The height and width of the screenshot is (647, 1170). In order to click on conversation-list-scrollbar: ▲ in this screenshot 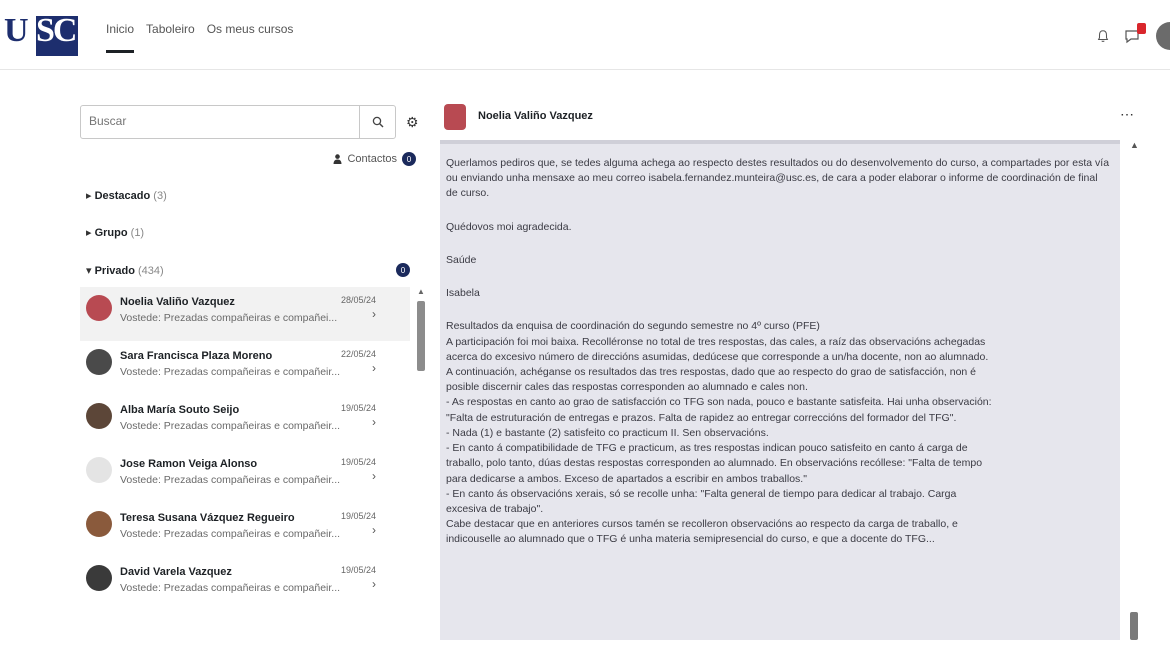, I will do `click(421, 337)`.